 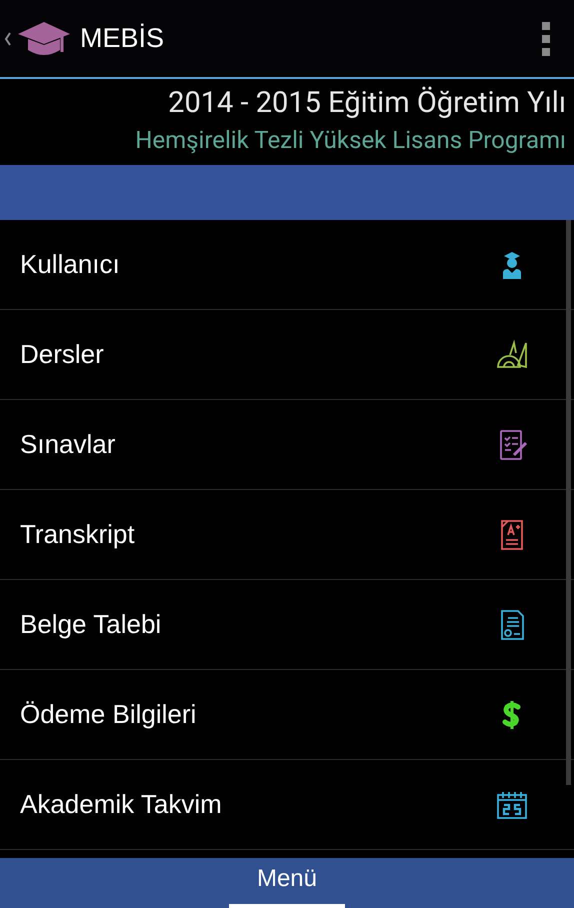 I want to click on overflow-menu-icon, so click(x=546, y=39).